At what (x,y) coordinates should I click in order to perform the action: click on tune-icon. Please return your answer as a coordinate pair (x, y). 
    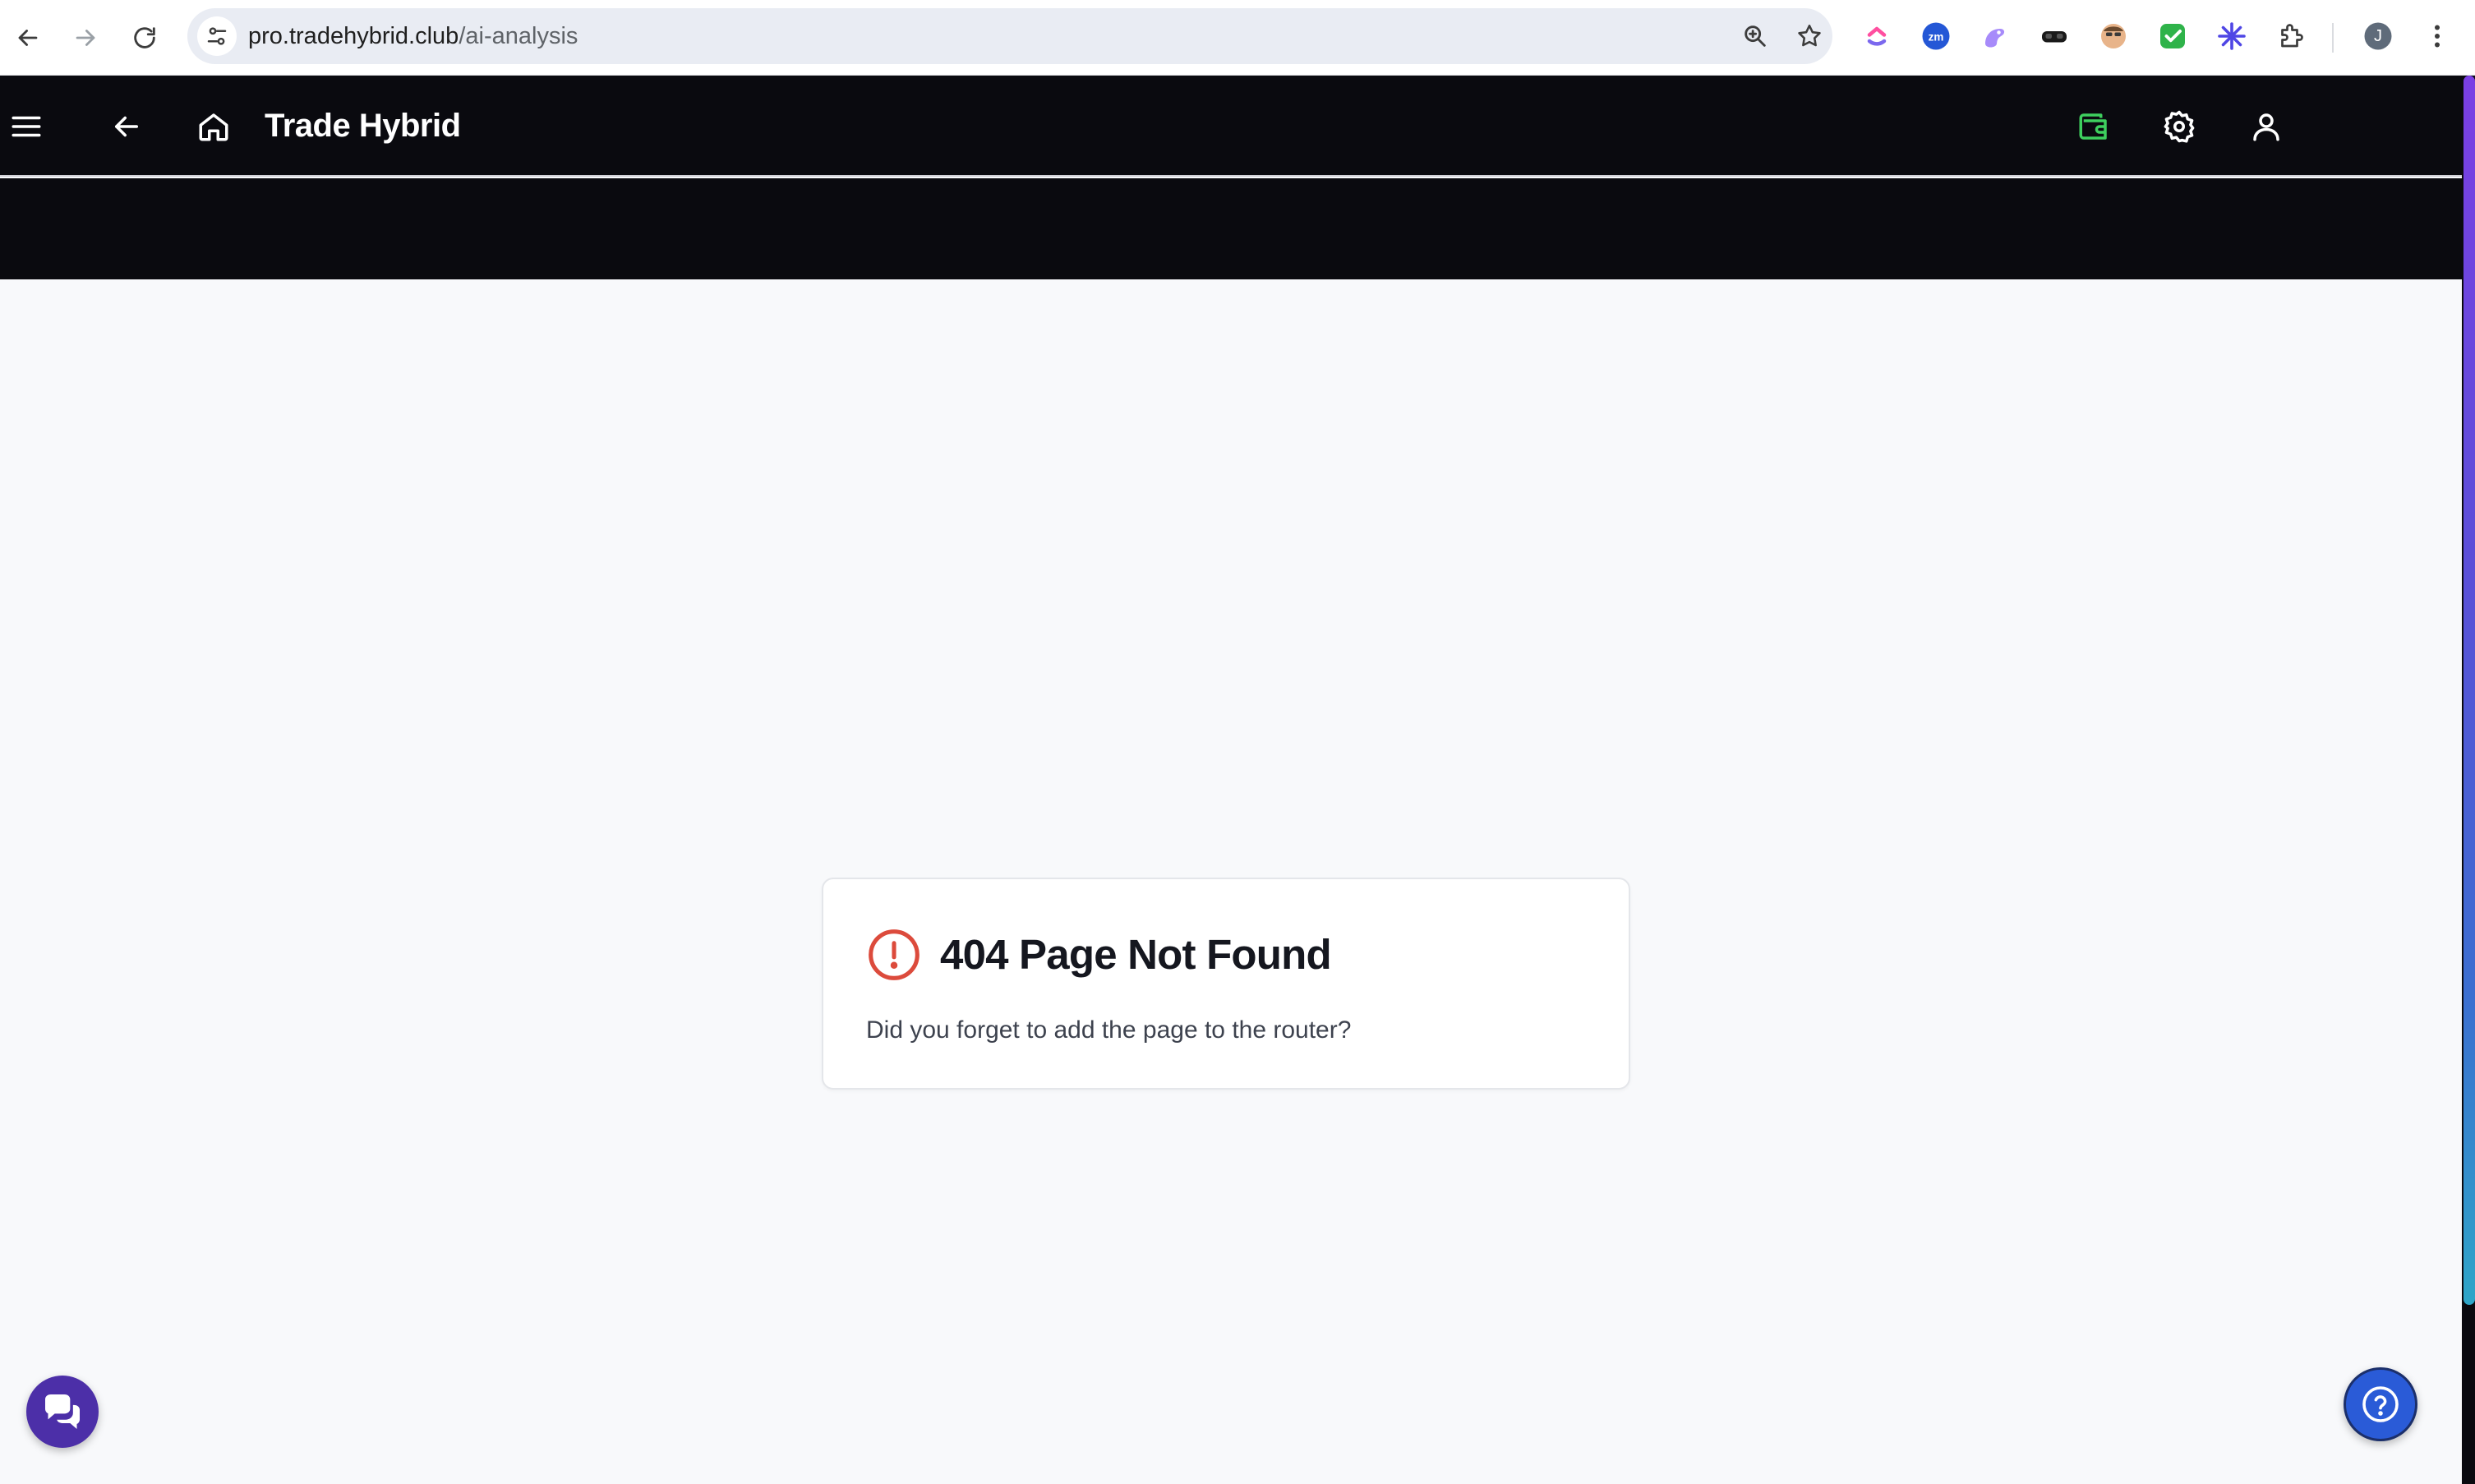
    Looking at the image, I should click on (217, 36).